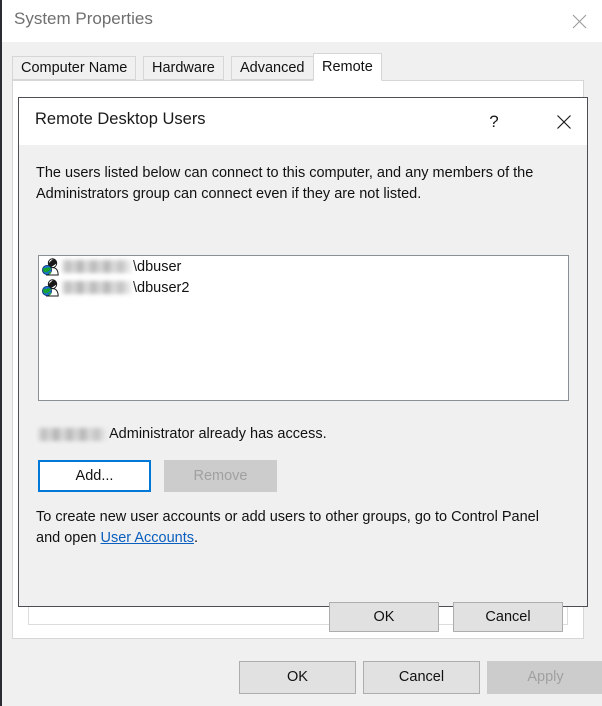 Image resolution: width=602 pixels, height=706 pixels. I want to click on tab-advanced: Advanced, so click(272, 68).